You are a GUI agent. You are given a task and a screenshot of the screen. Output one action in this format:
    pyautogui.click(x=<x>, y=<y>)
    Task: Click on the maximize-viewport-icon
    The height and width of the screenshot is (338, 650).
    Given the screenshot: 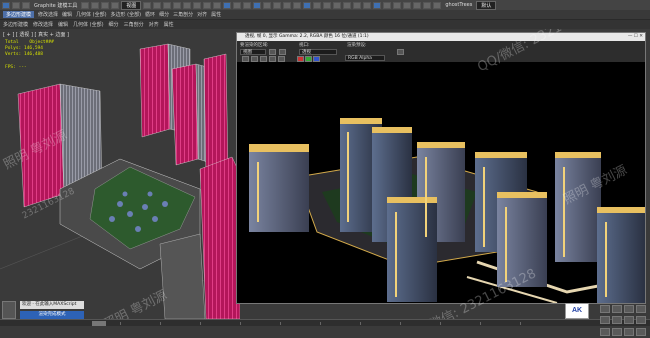 What is the action you would take?
    pyautogui.click(x=641, y=320)
    